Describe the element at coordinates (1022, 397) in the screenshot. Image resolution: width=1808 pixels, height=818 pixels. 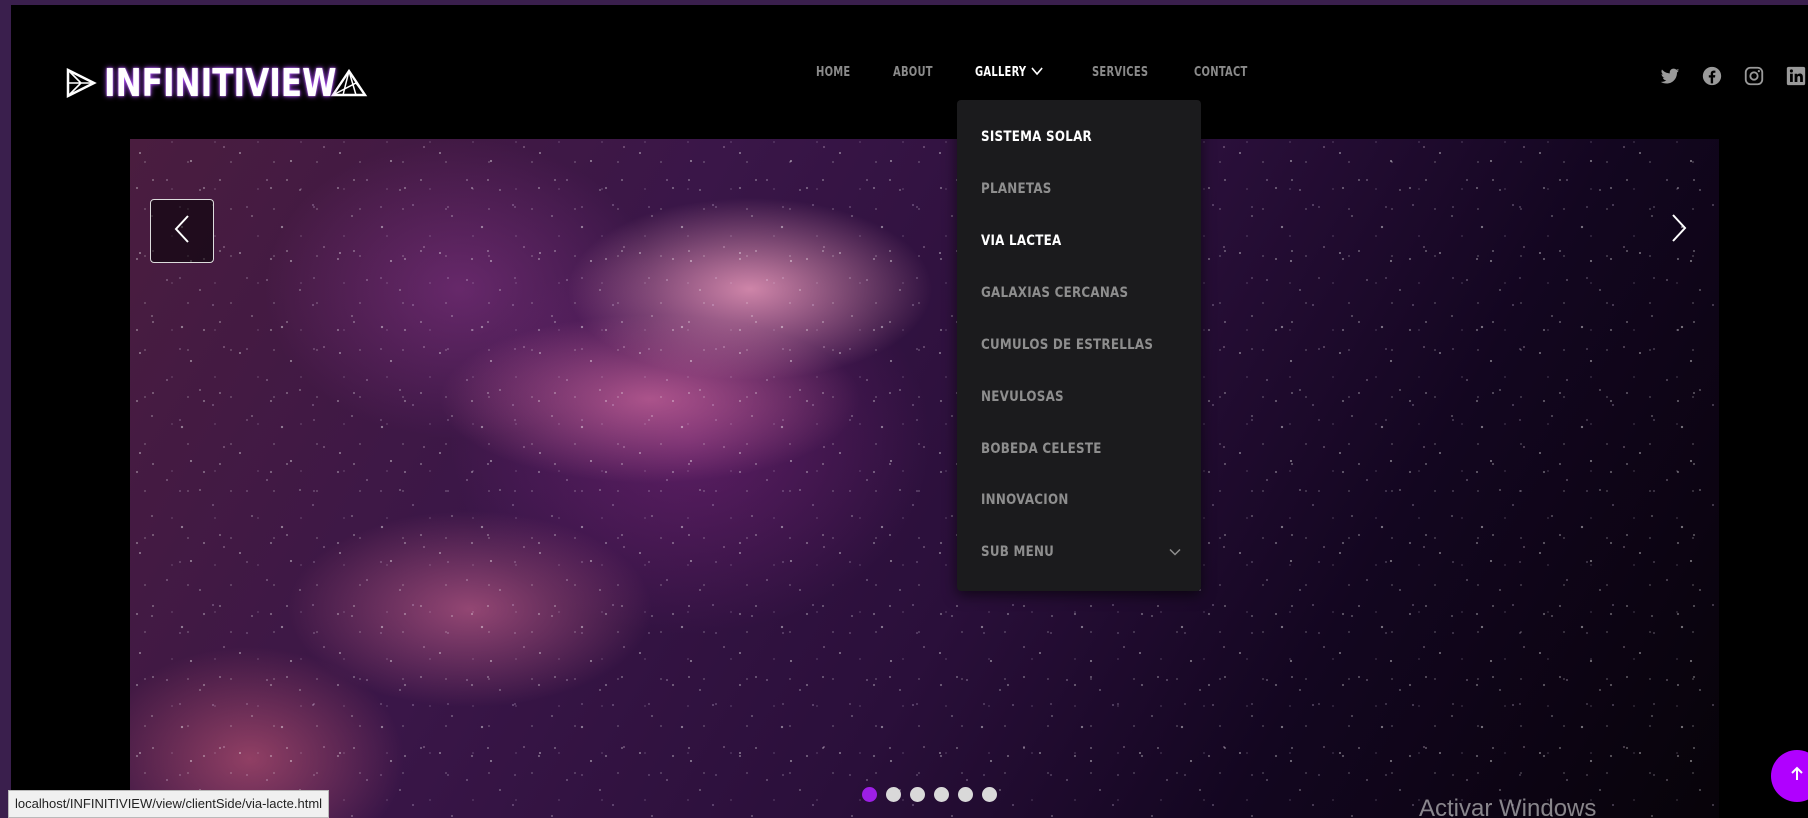
I see `dropdown-item-label: NEVULOSAS` at that location.